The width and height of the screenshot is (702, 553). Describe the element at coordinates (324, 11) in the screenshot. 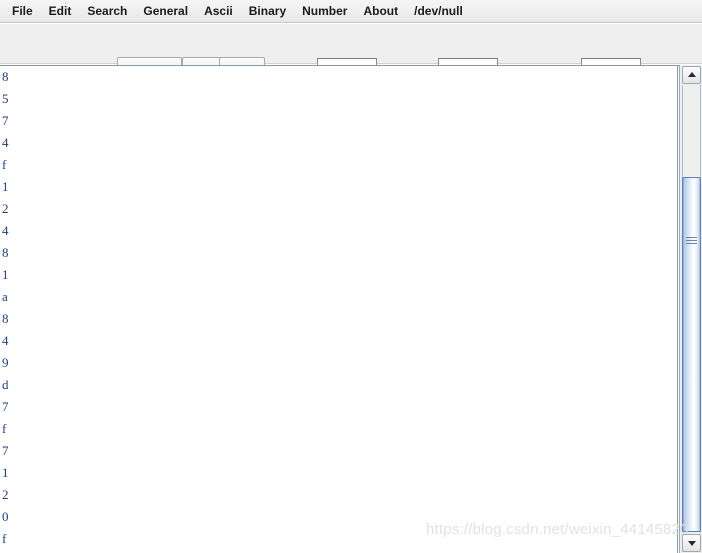

I see `menu-item-number: Number` at that location.